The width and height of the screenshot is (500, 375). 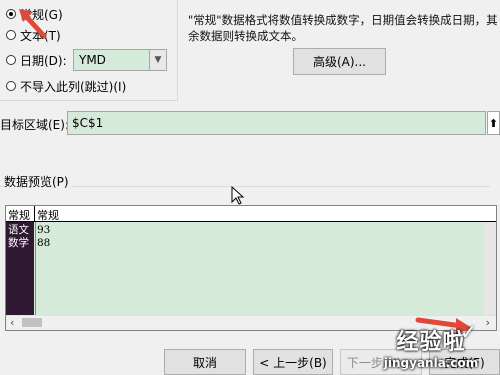 I want to click on radio-general-indicator, so click(x=11, y=14).